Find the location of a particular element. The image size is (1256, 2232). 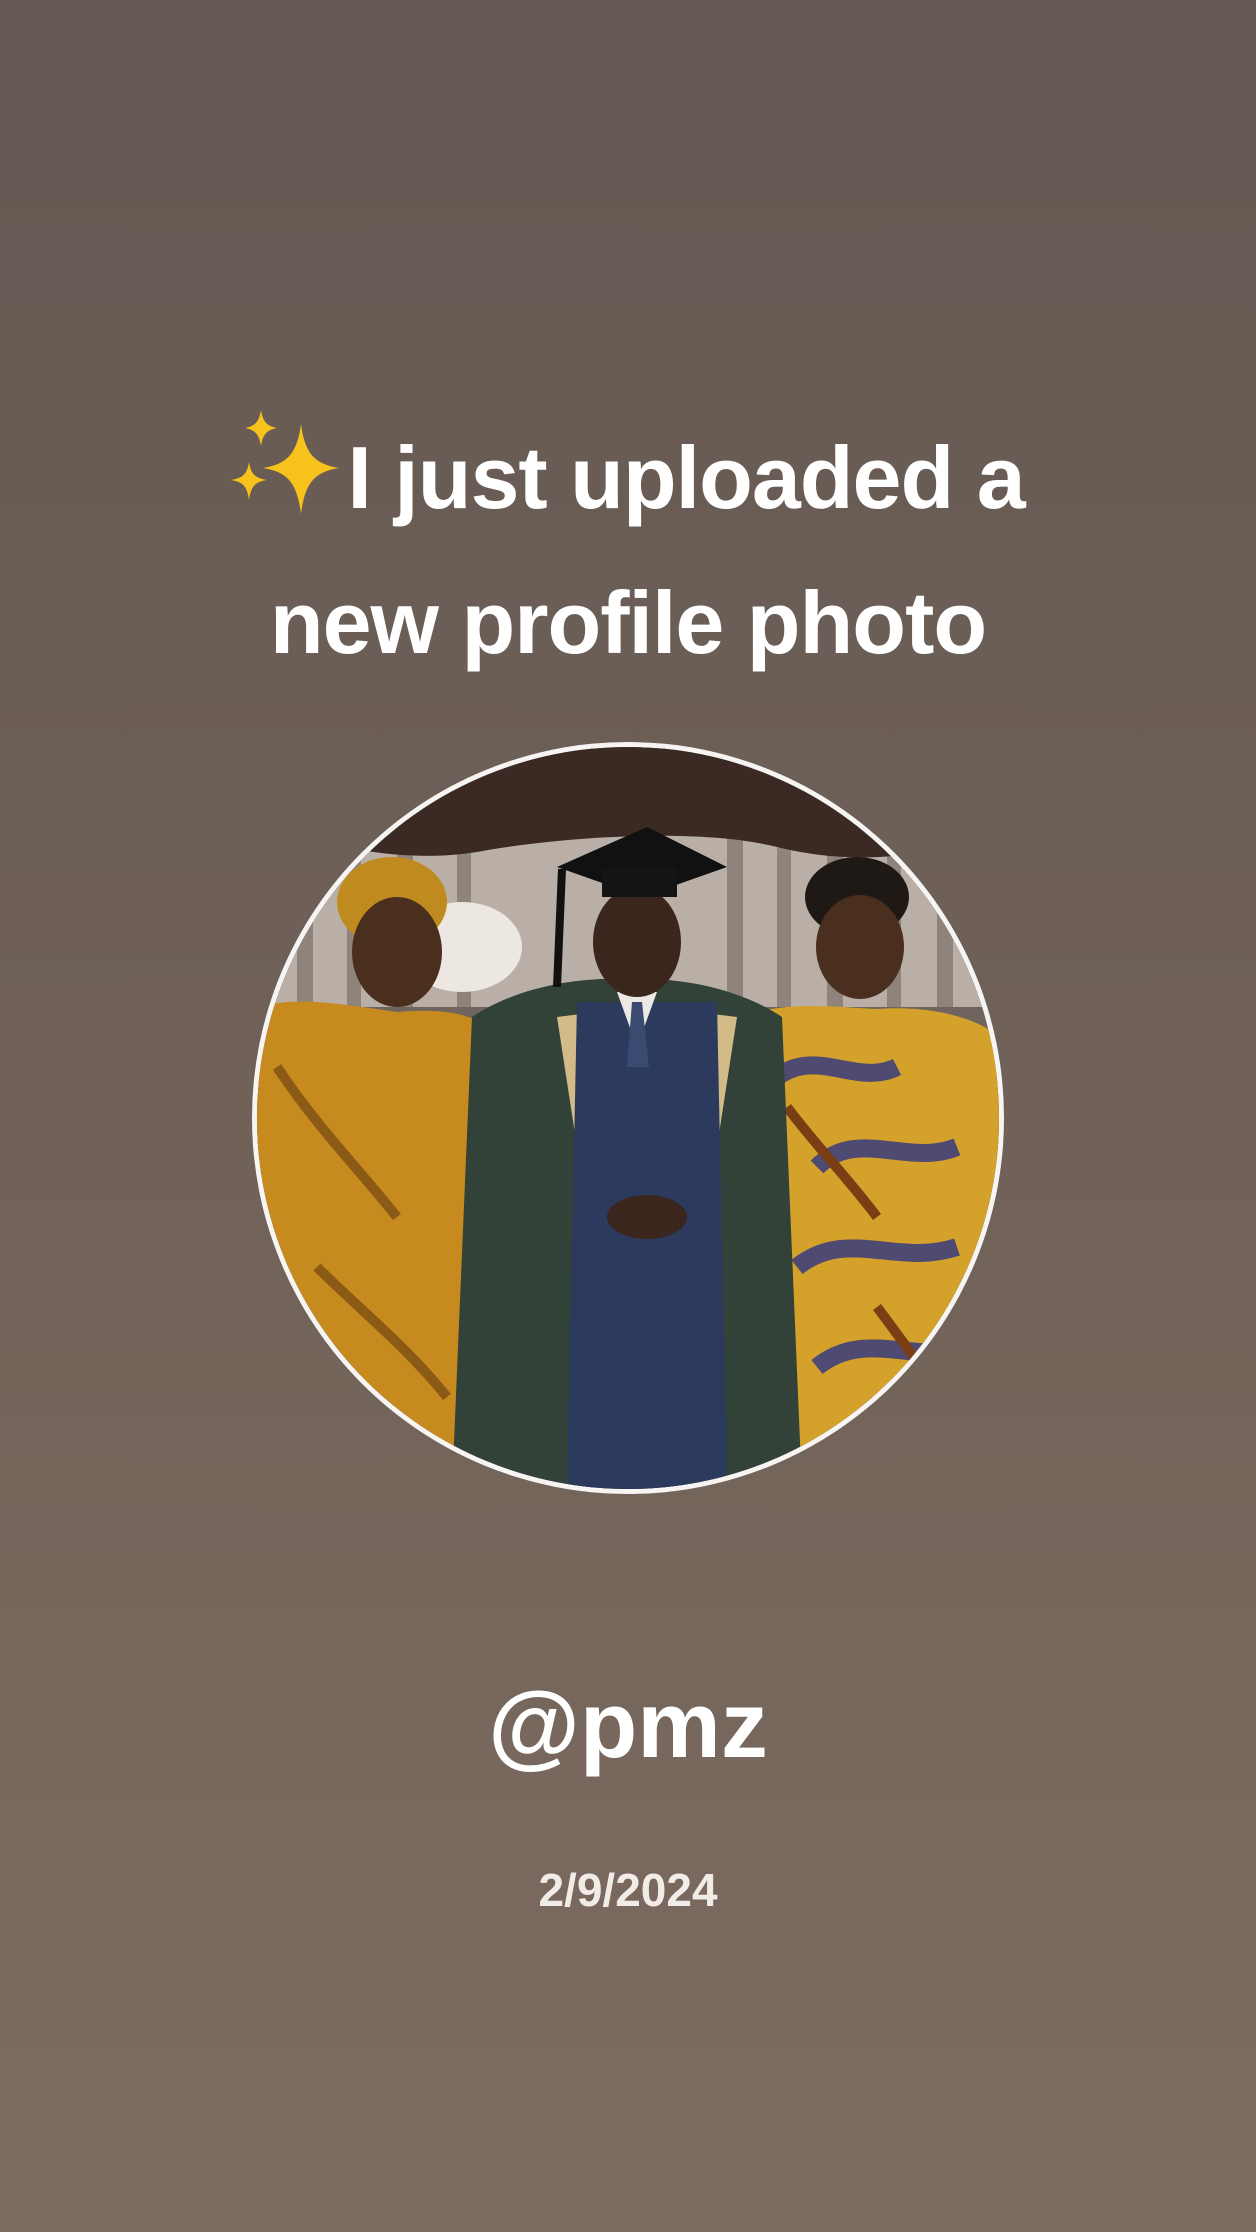

headline-line-1-text: I just uploaded a is located at coordinates (686, 477).